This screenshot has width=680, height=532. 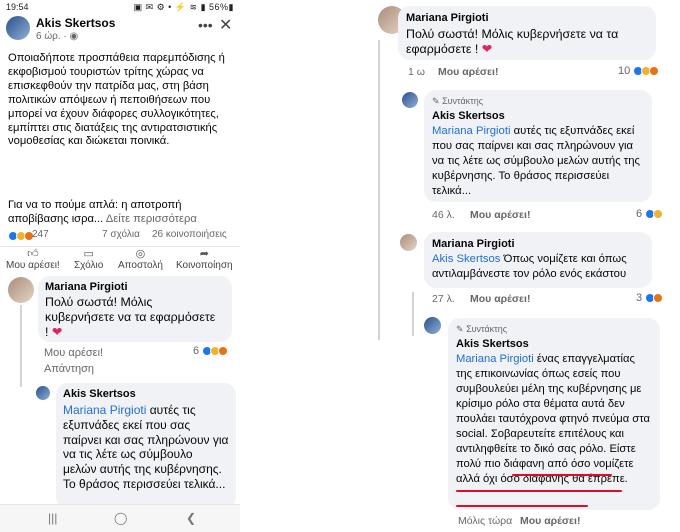 I want to click on comment-button-label: Σχόλιο, so click(x=89, y=265).